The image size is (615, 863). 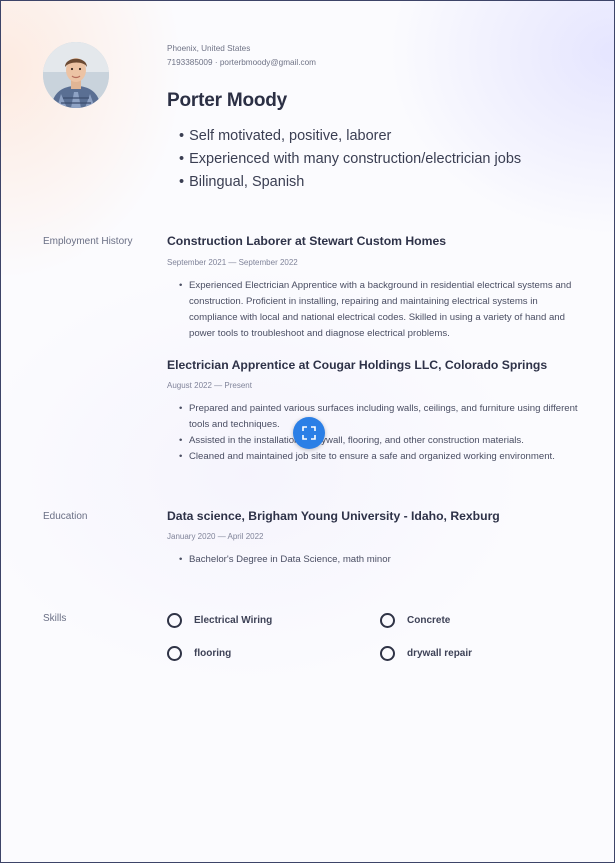 I want to click on skill-item: Electrical Wiring, so click(x=219, y=620).